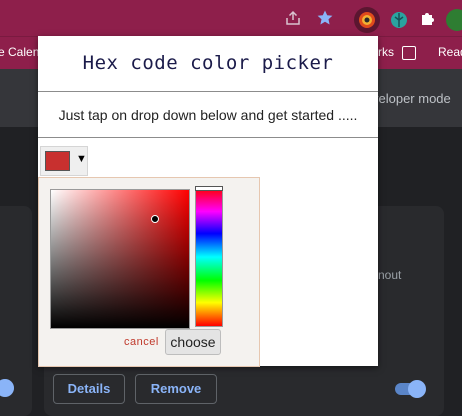  I want to click on details-button: Details, so click(89, 389).